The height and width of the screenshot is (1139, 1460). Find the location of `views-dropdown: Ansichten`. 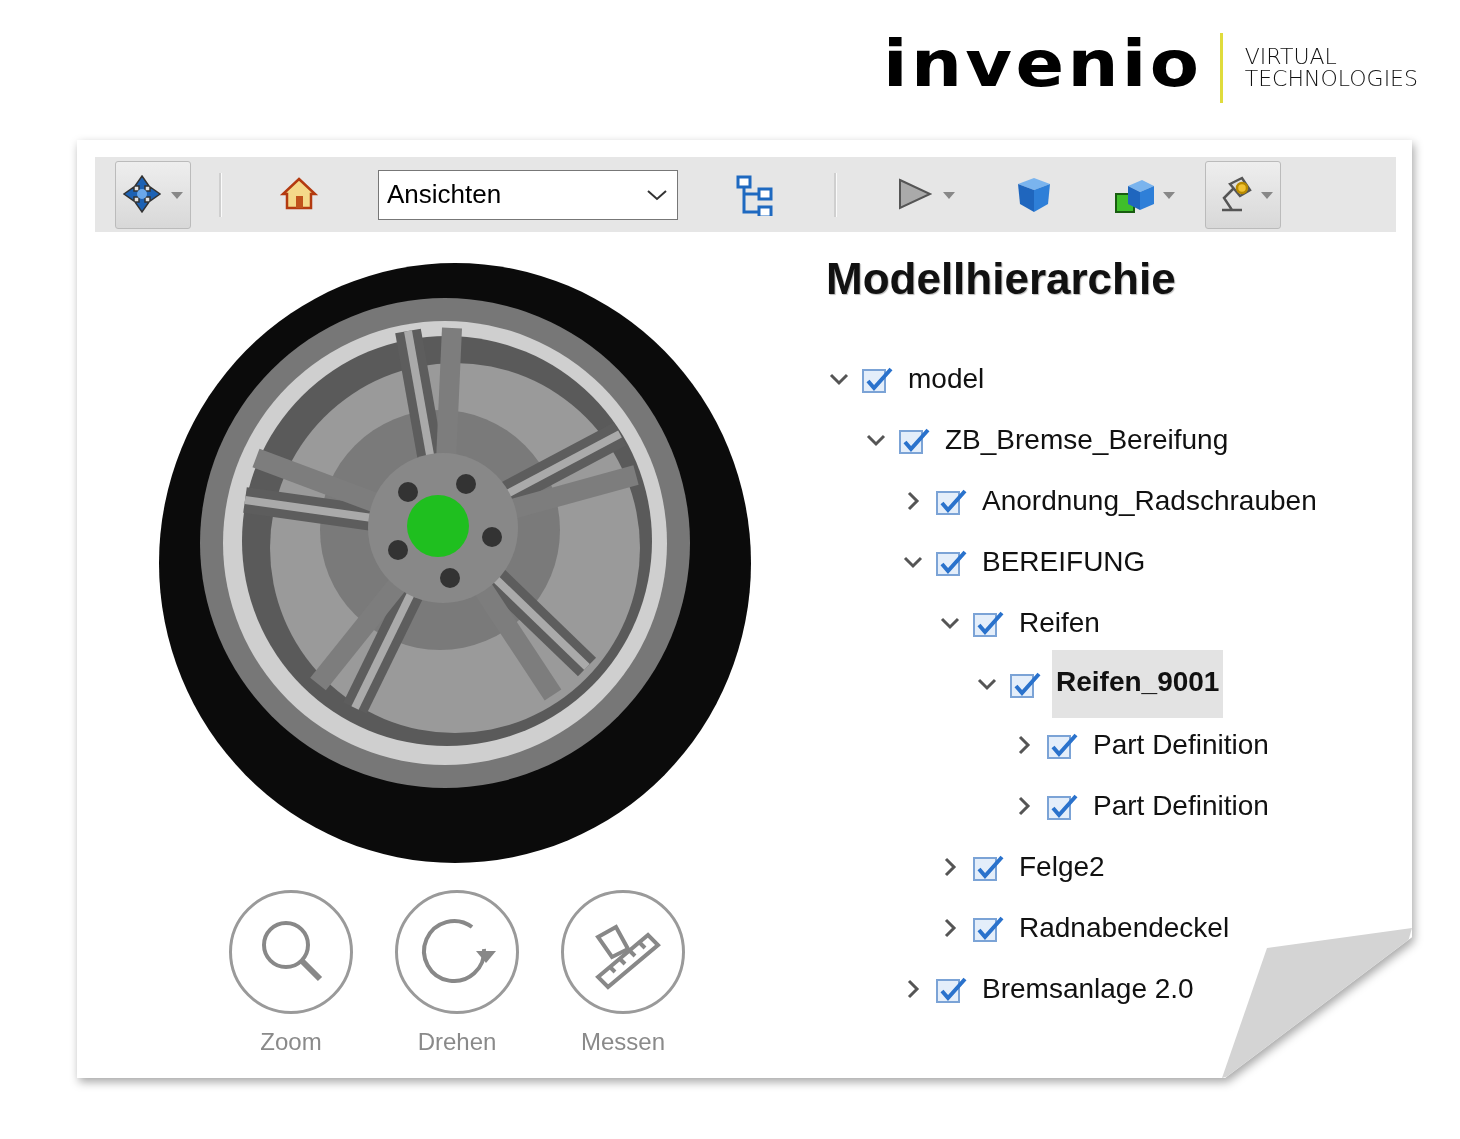

views-dropdown: Ansichten is located at coordinates (528, 194).